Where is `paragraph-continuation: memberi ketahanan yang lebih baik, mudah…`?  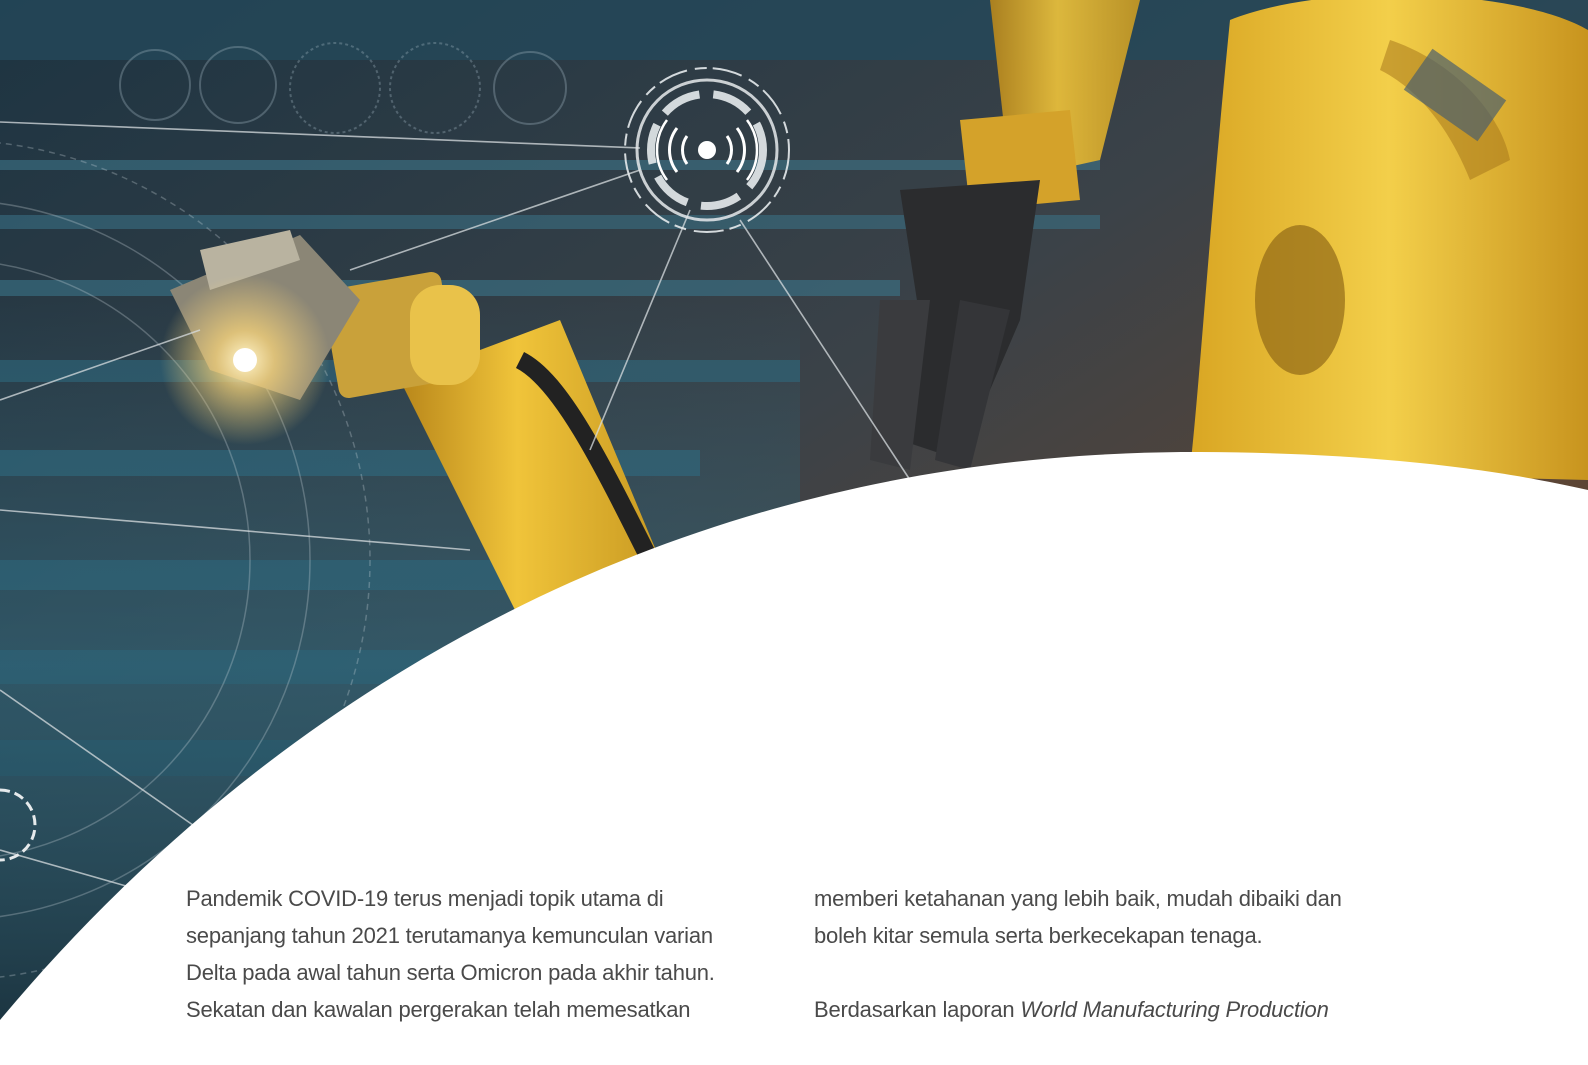
paragraph-continuation: memberi ketahanan yang lebih baik, mudah… is located at coordinates (1114, 917).